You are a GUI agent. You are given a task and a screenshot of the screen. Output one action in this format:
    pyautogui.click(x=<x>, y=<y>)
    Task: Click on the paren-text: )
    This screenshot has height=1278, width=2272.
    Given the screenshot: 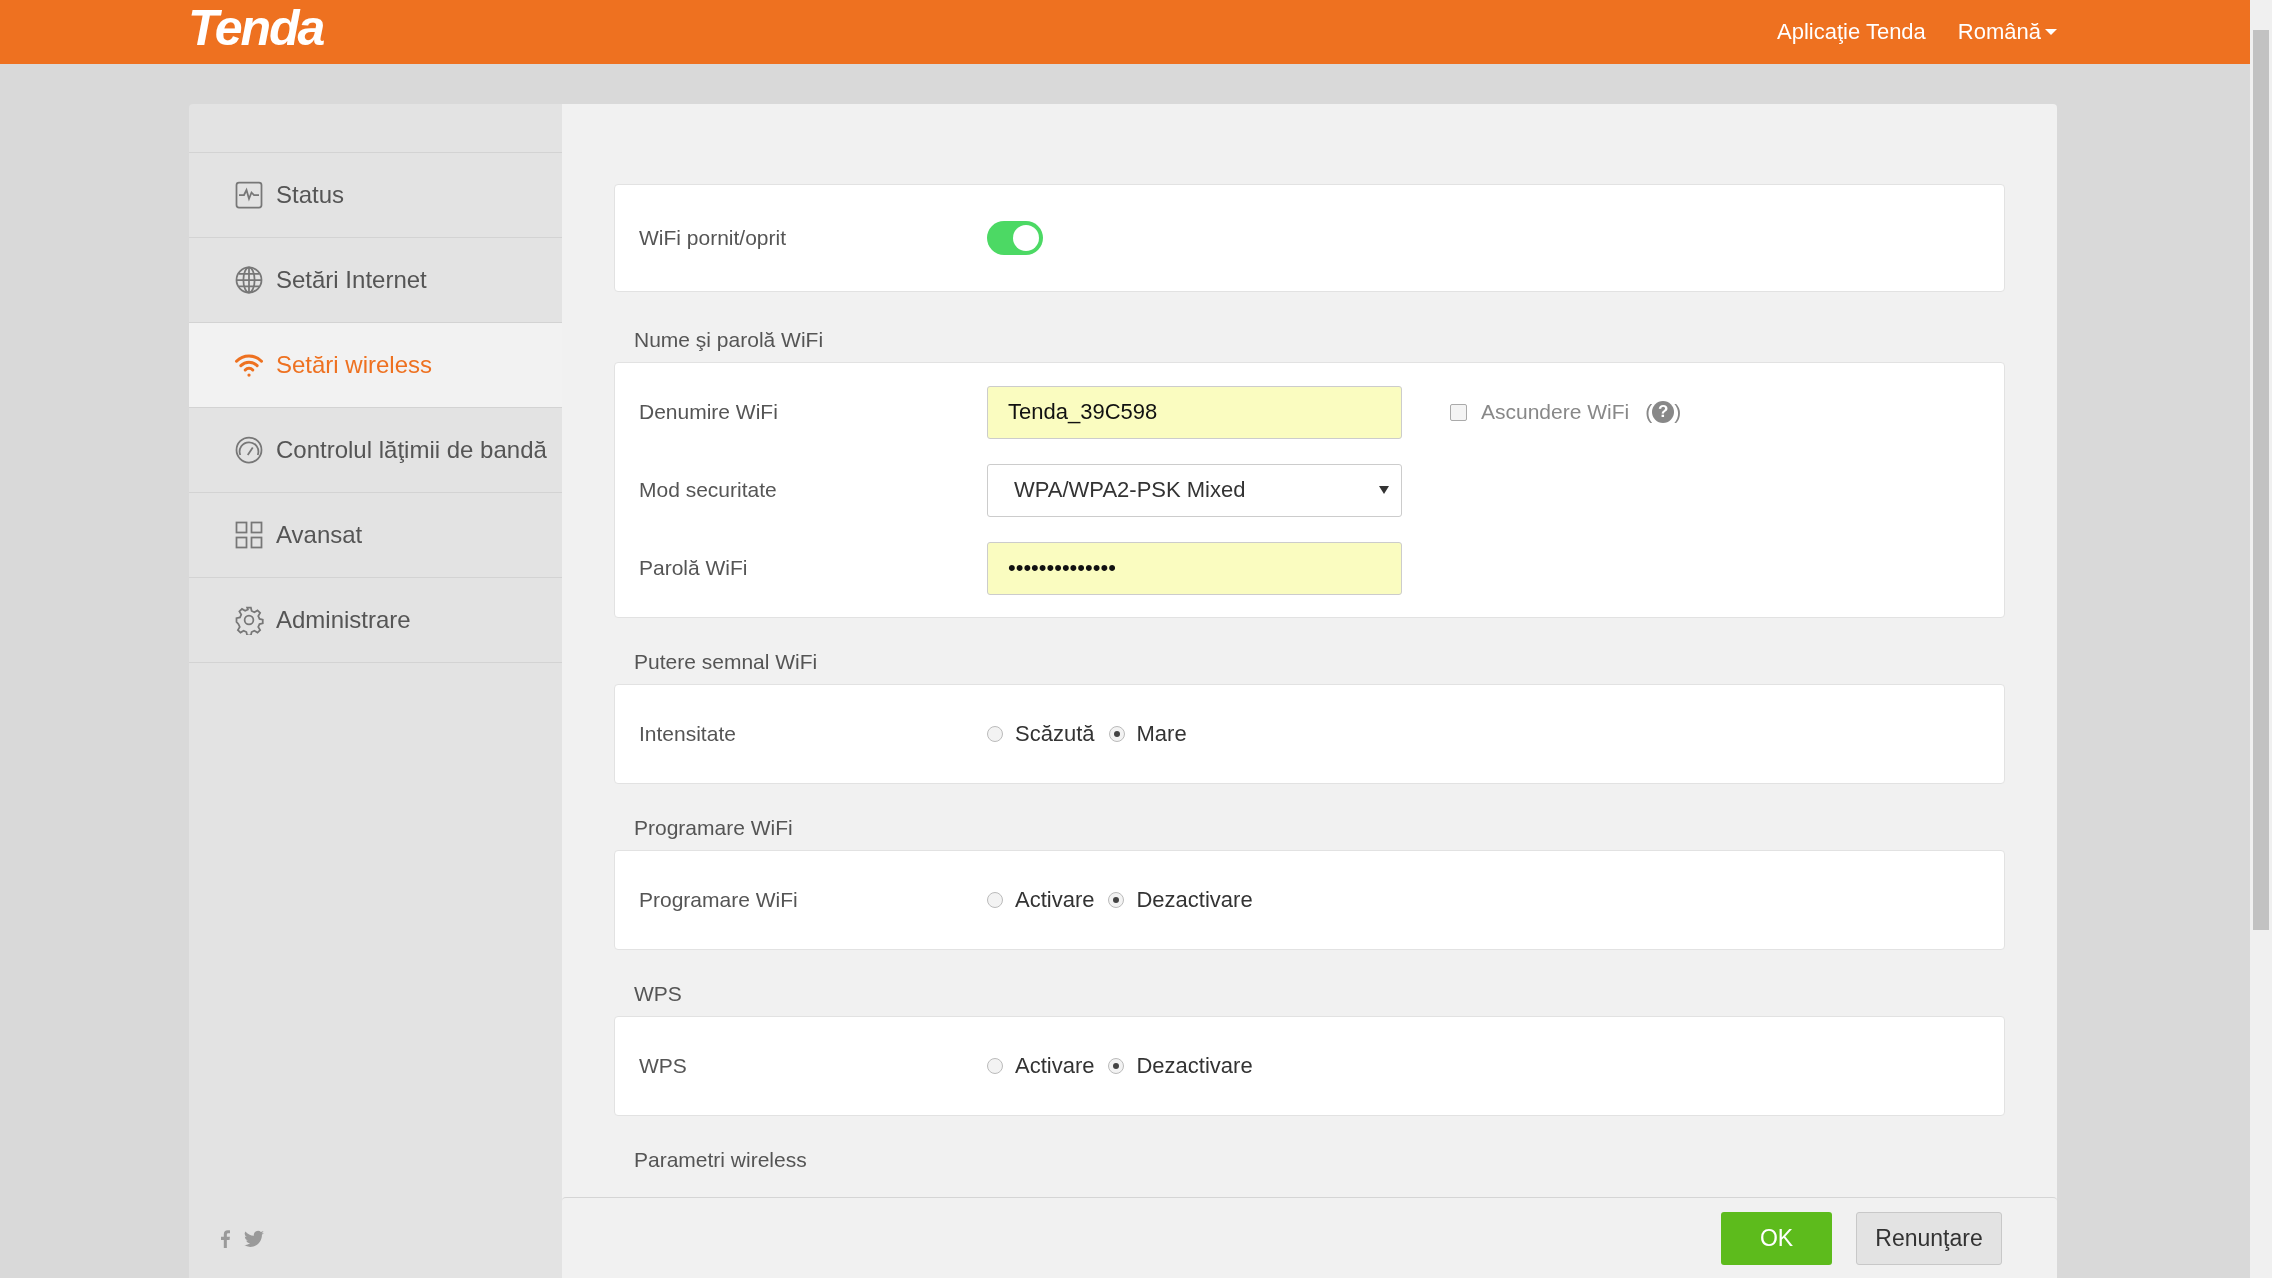 What is the action you would take?
    pyautogui.click(x=1678, y=412)
    